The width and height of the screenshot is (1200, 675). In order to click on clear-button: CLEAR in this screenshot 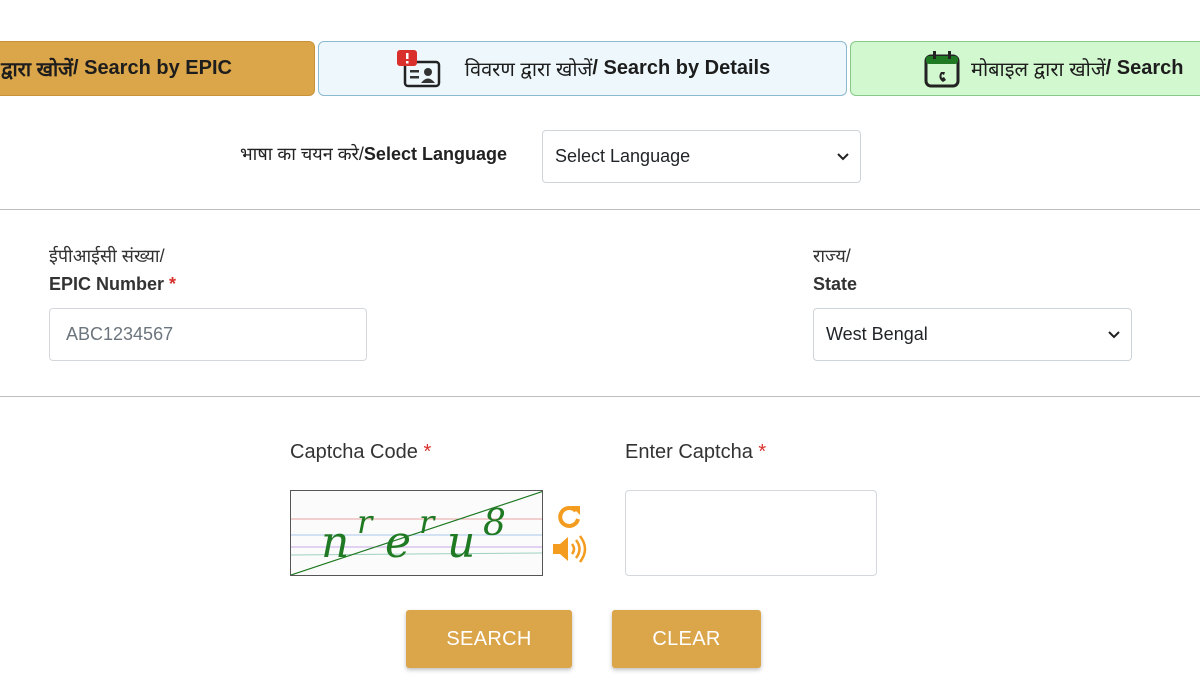, I will do `click(686, 639)`.